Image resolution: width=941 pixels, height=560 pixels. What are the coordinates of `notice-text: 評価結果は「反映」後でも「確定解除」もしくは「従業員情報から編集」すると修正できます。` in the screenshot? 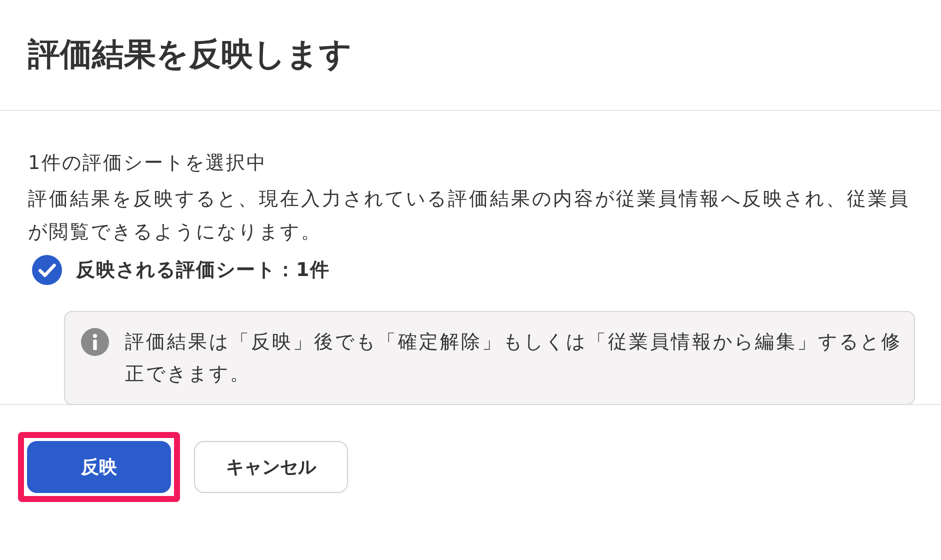 It's located at (514, 358).